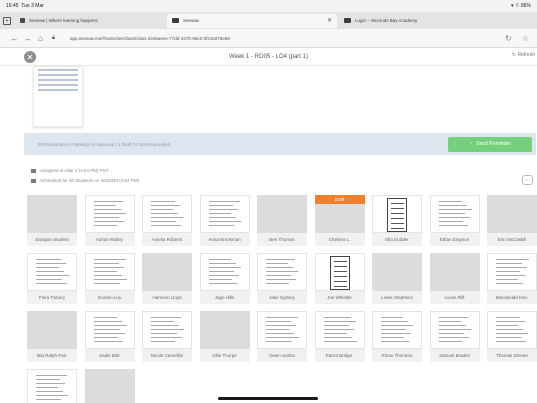  I want to click on student-response-card: Mia Ralph-Fair., so click(52, 336).